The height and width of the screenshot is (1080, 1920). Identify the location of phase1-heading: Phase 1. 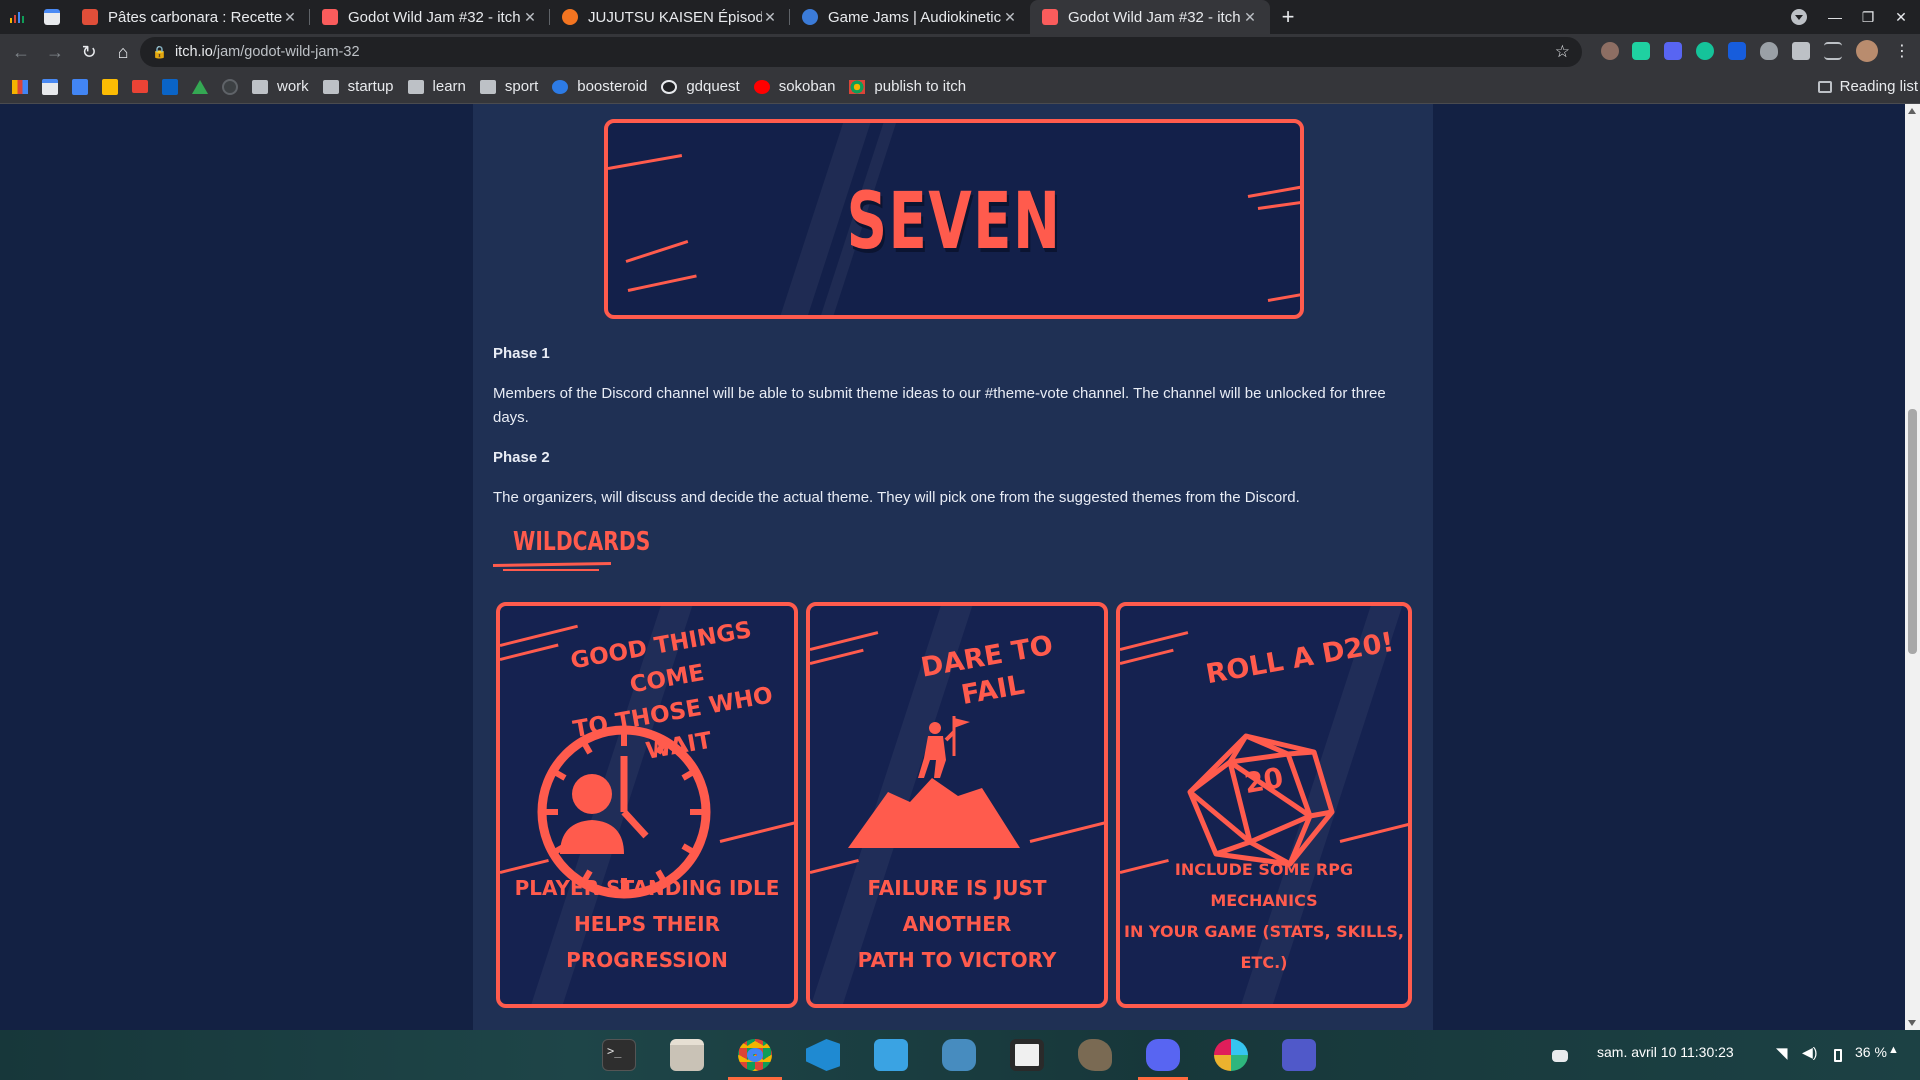
(521, 353).